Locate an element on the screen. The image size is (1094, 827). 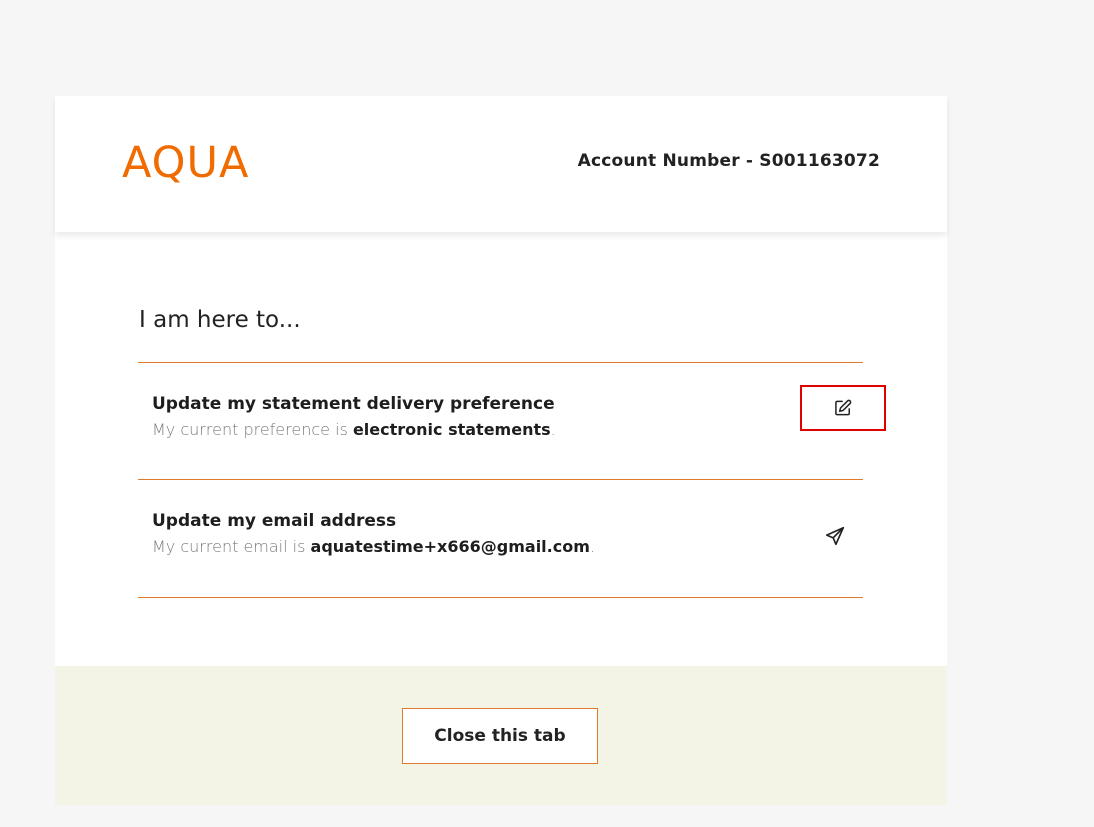
option-title: Update my statement delivery preference is located at coordinates (353, 404).